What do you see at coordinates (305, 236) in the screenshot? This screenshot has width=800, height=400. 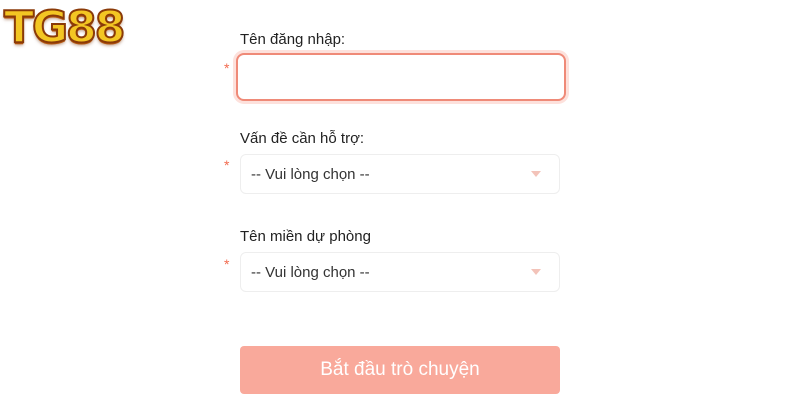 I see `backup-domain-label: Tên miền dự phòng` at bounding box center [305, 236].